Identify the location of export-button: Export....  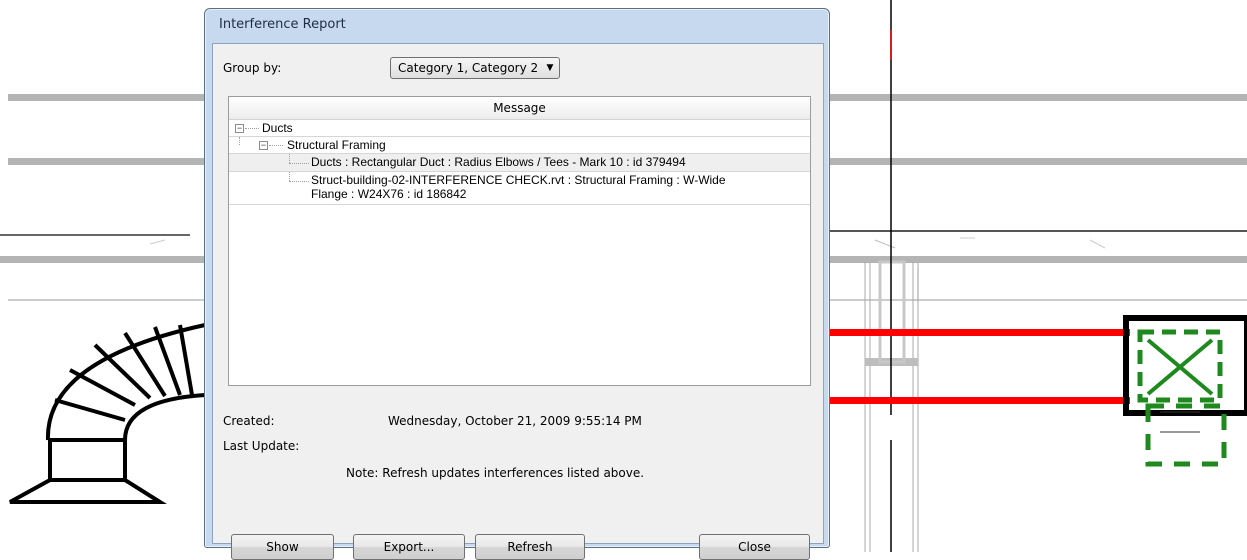
(409, 547).